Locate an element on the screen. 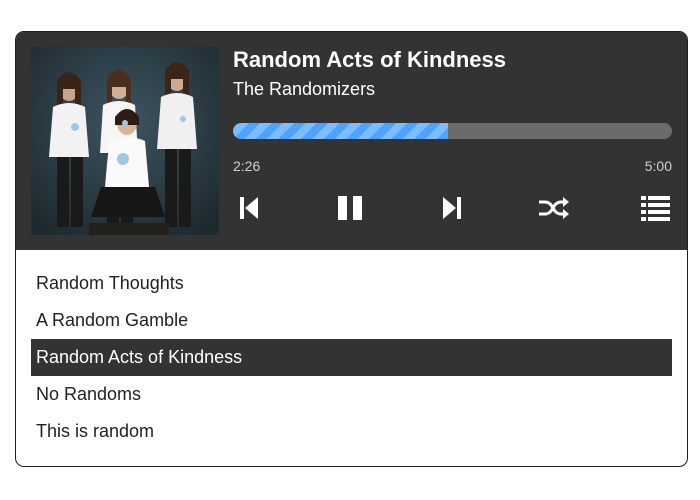 The image size is (700, 500). track-title: Random Acts of Kindness is located at coordinates (369, 59).